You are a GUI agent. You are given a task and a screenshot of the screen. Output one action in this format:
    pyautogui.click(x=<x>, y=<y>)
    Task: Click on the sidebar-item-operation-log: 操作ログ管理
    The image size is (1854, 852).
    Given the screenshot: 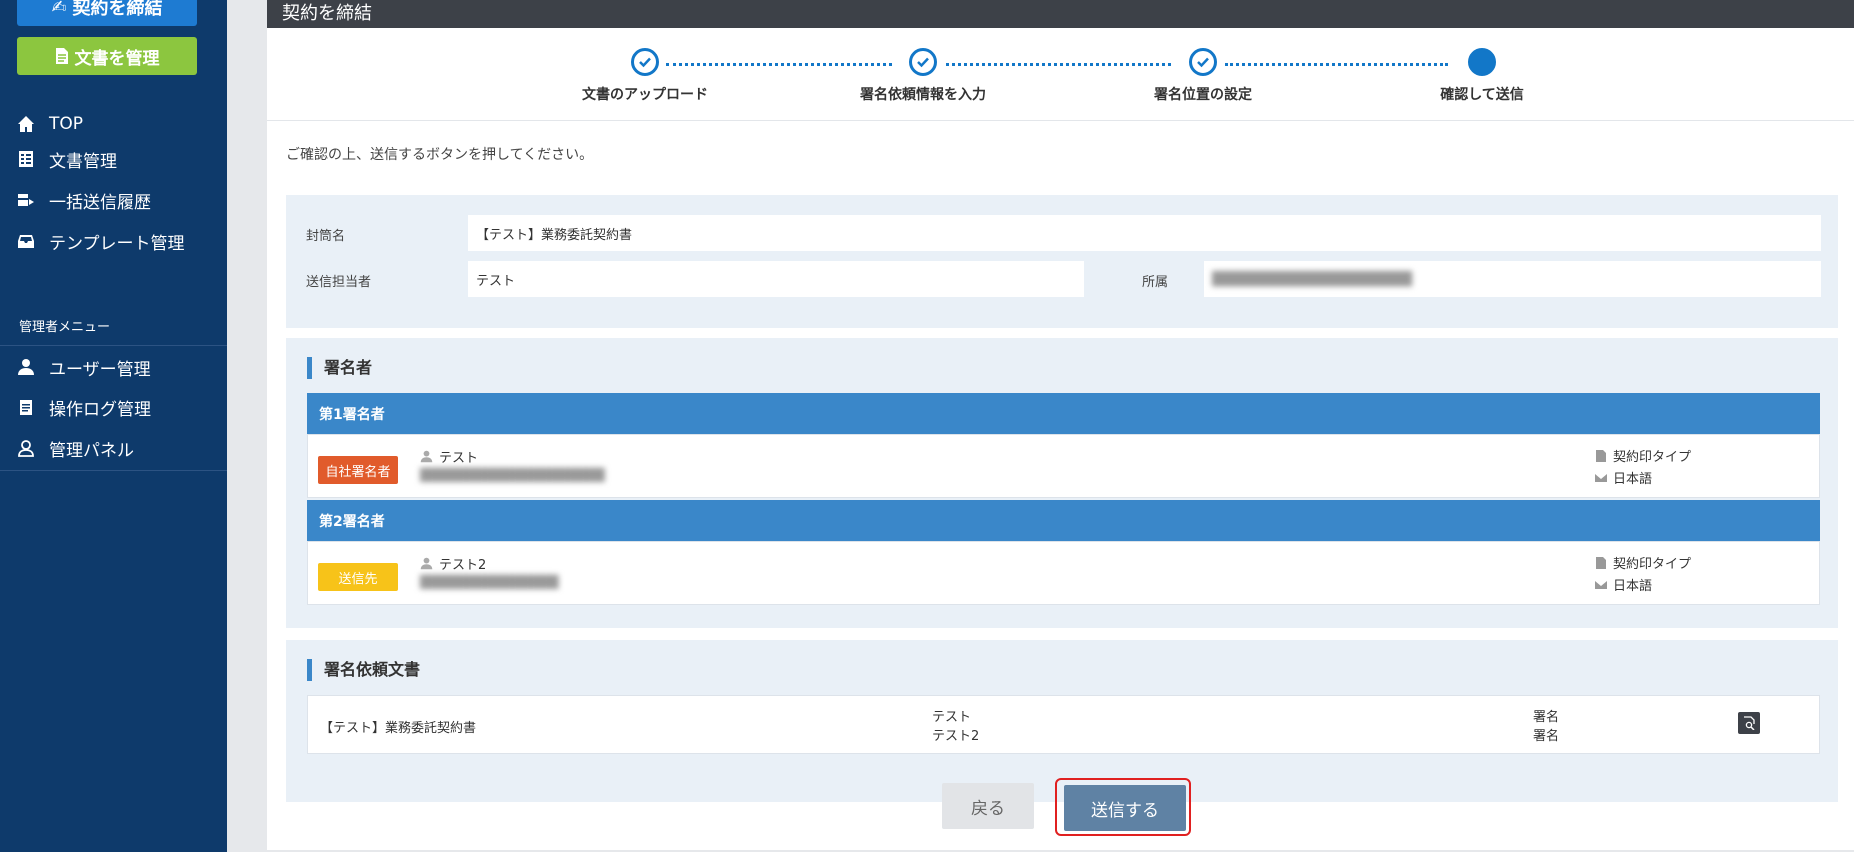 What is the action you would take?
    pyautogui.click(x=84, y=407)
    